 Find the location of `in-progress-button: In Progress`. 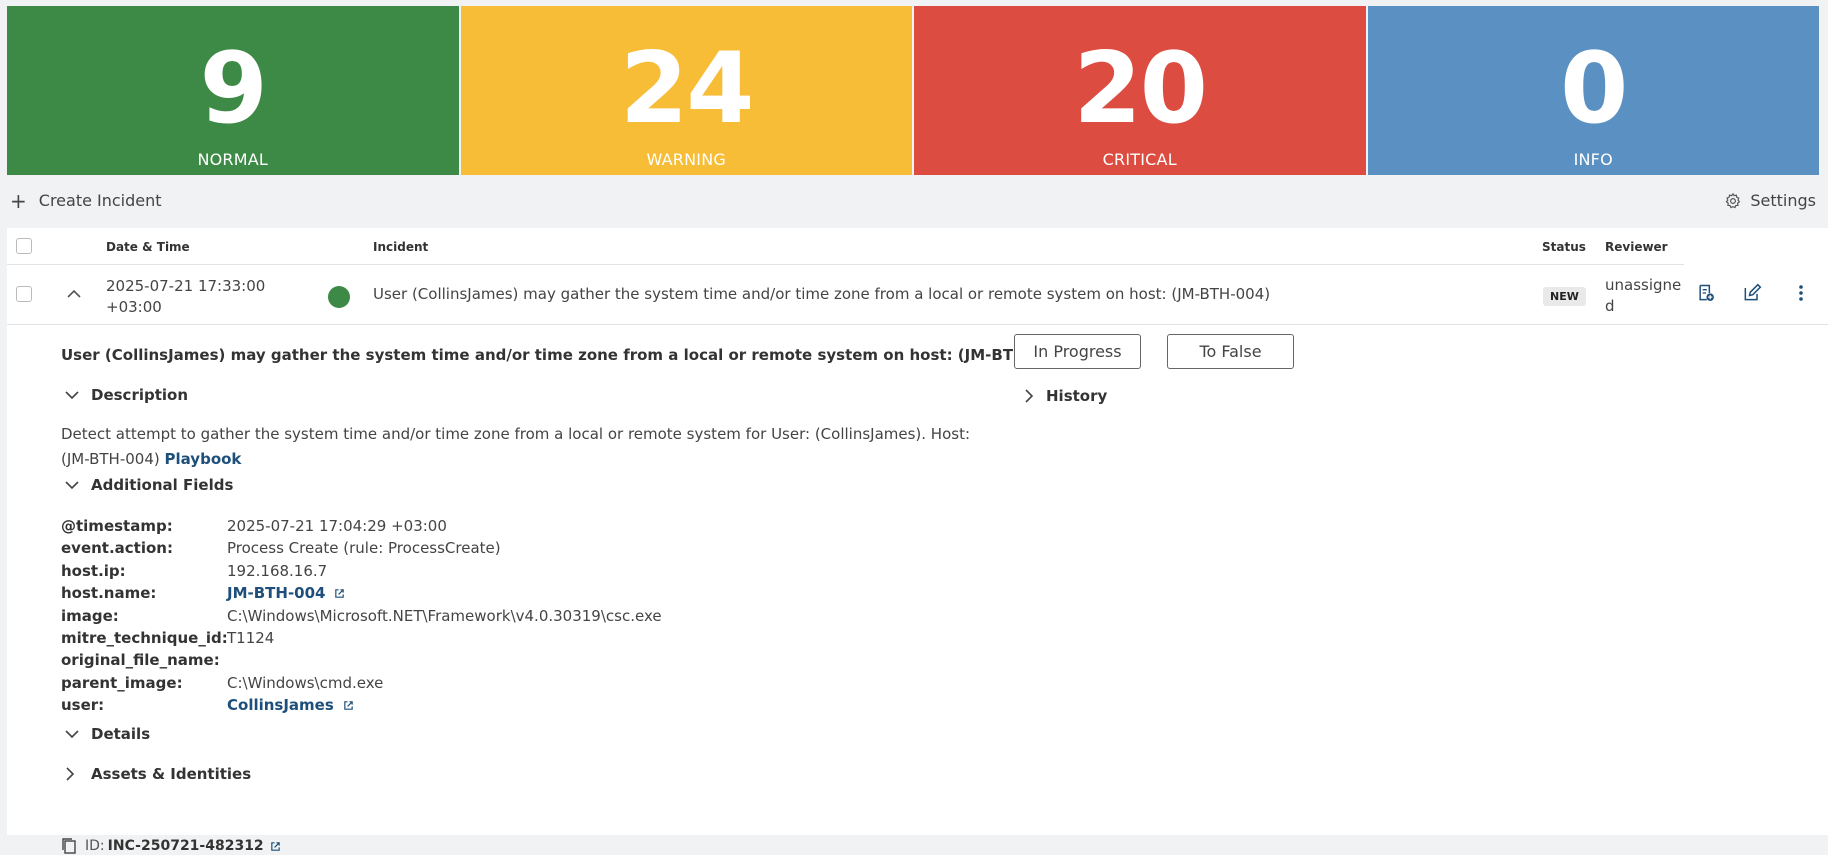

in-progress-button: In Progress is located at coordinates (1077, 351).